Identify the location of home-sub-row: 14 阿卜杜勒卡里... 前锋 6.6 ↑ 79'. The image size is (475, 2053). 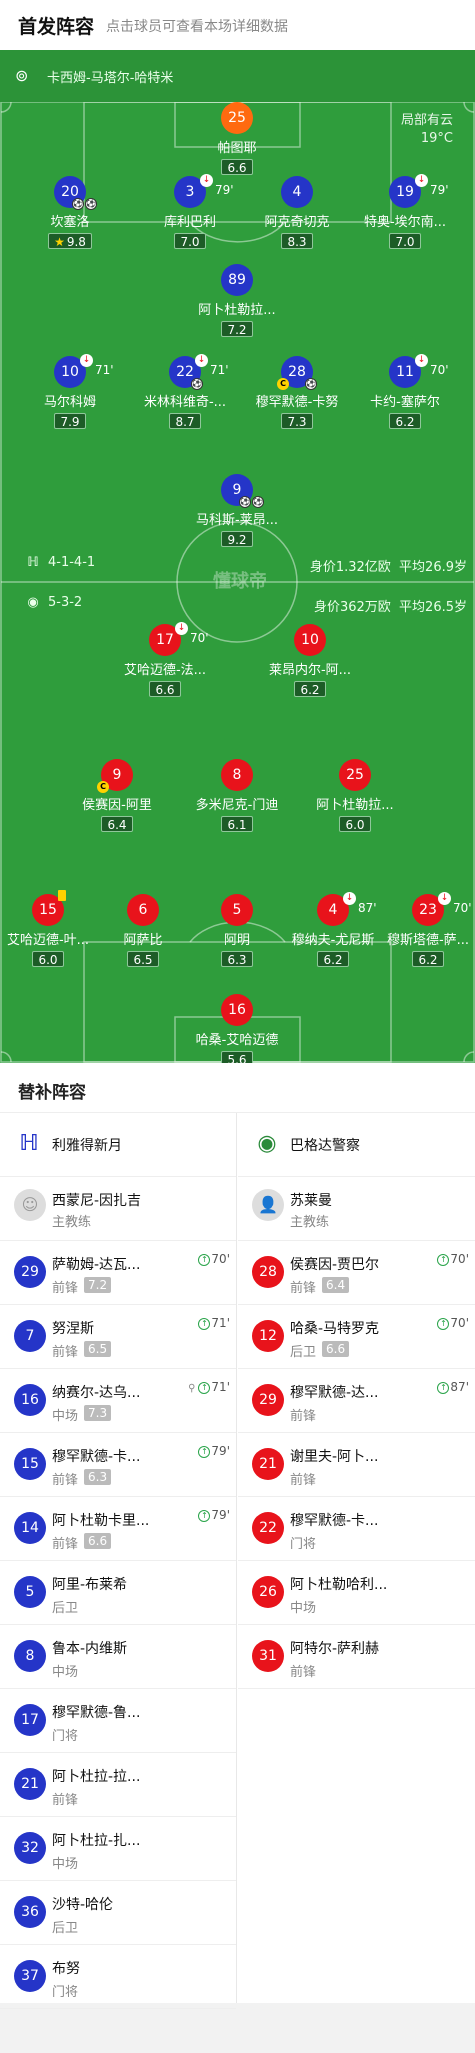
(118, 1529).